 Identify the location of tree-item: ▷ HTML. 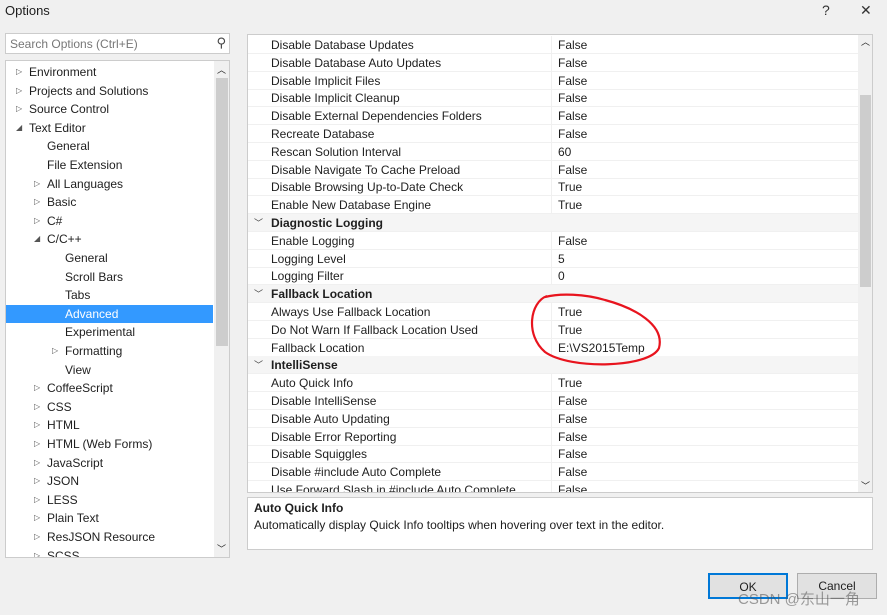
(109, 425).